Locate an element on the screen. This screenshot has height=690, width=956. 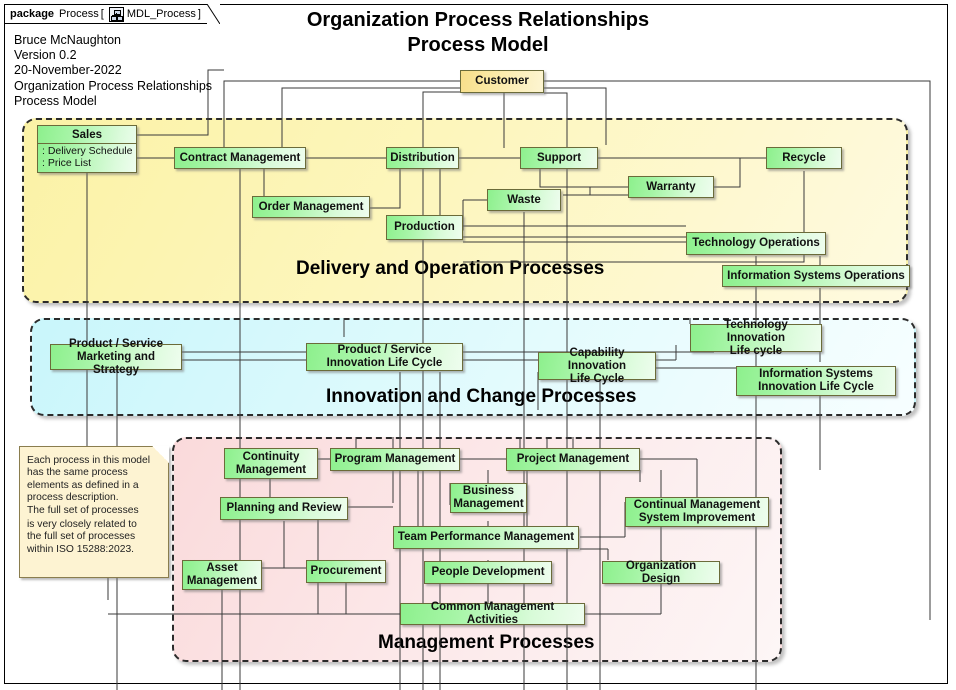
node-capability-innovation-line-2: Life Cycle is located at coordinates (597, 378).